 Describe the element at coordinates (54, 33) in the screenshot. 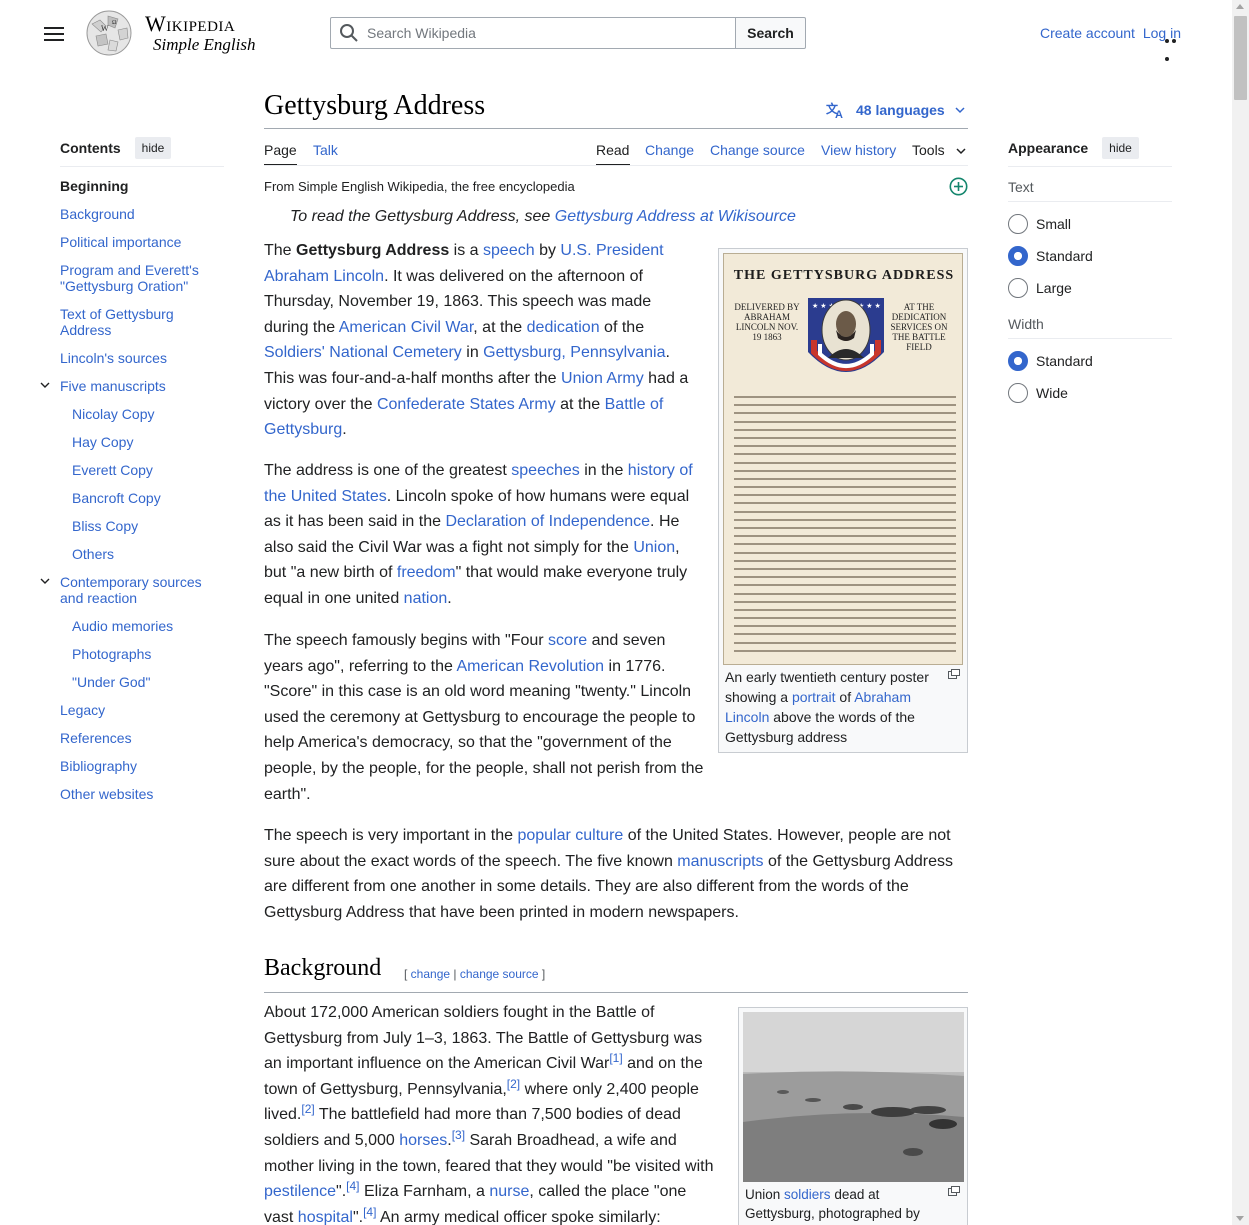

I see `main-menu-icon` at that location.